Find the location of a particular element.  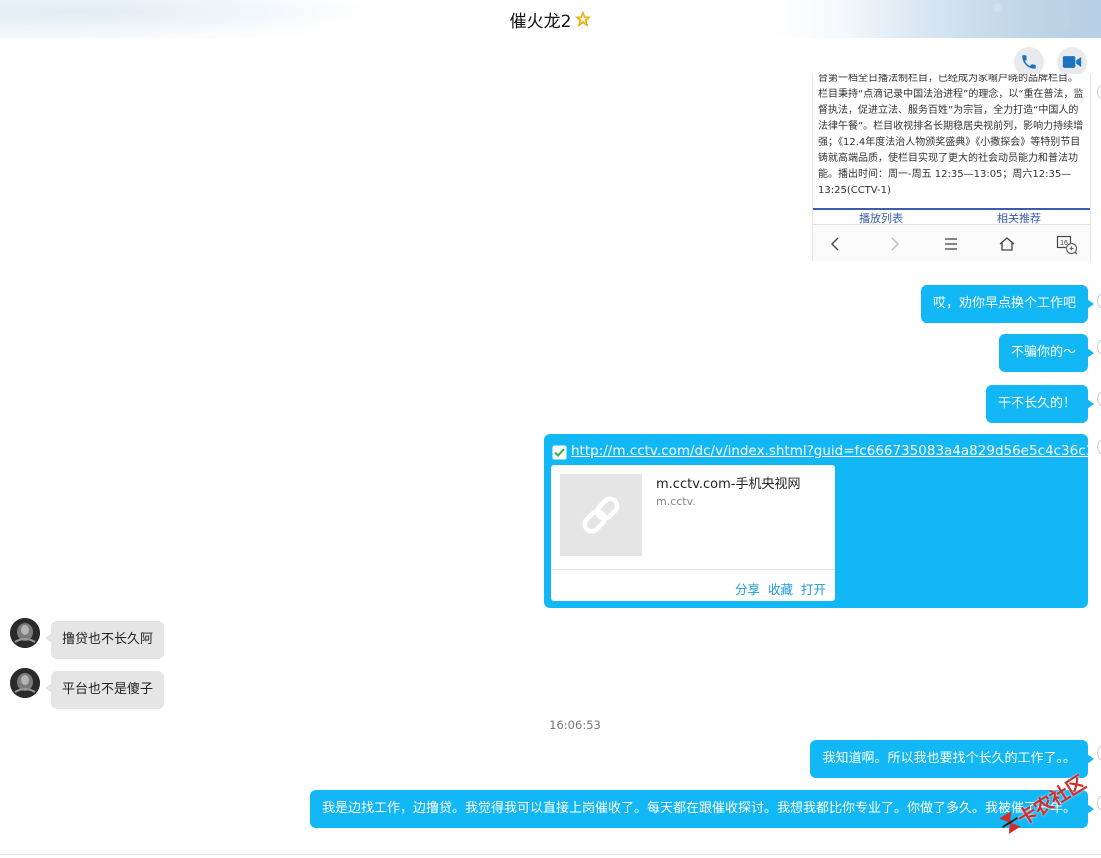

received-message: 撸贷也不长久阿 is located at coordinates (104, 640).